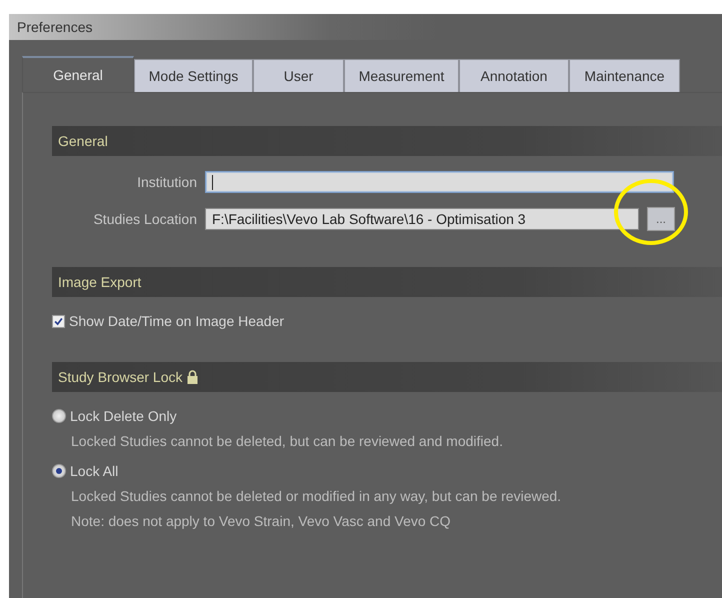 Image resolution: width=722 pixels, height=598 pixels. Describe the element at coordinates (83, 141) in the screenshot. I see `section-title: General` at that location.